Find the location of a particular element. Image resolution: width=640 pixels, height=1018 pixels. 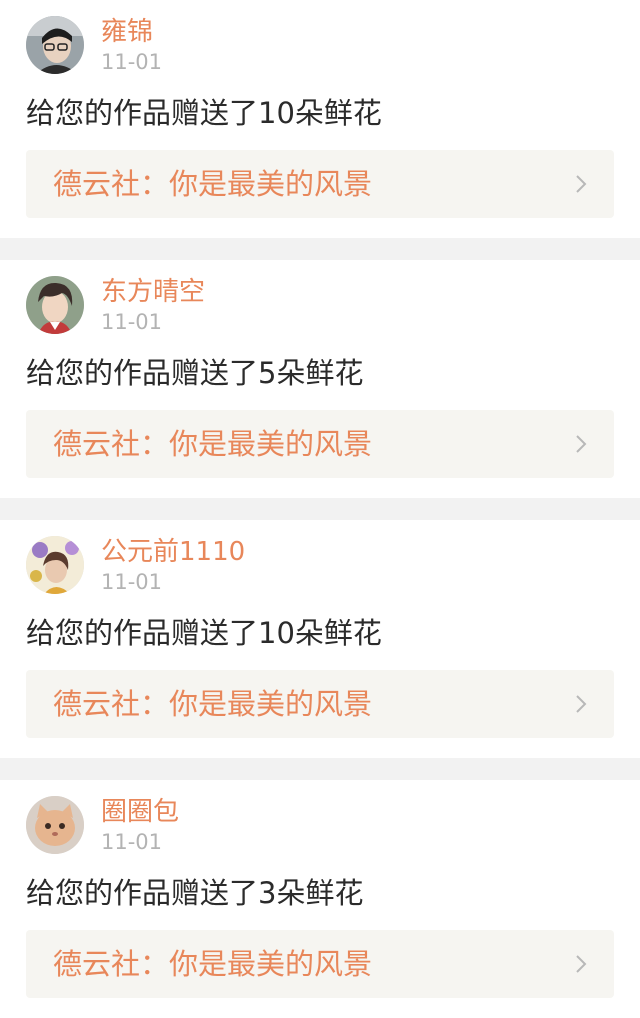

username: 公元前1110 is located at coordinates (173, 552).